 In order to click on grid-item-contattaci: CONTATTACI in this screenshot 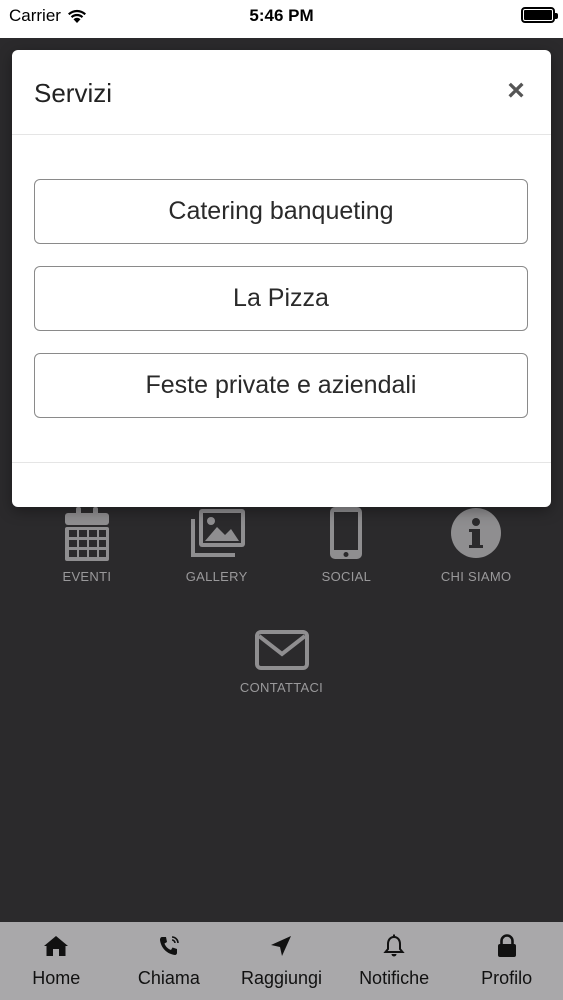, I will do `click(282, 661)`.